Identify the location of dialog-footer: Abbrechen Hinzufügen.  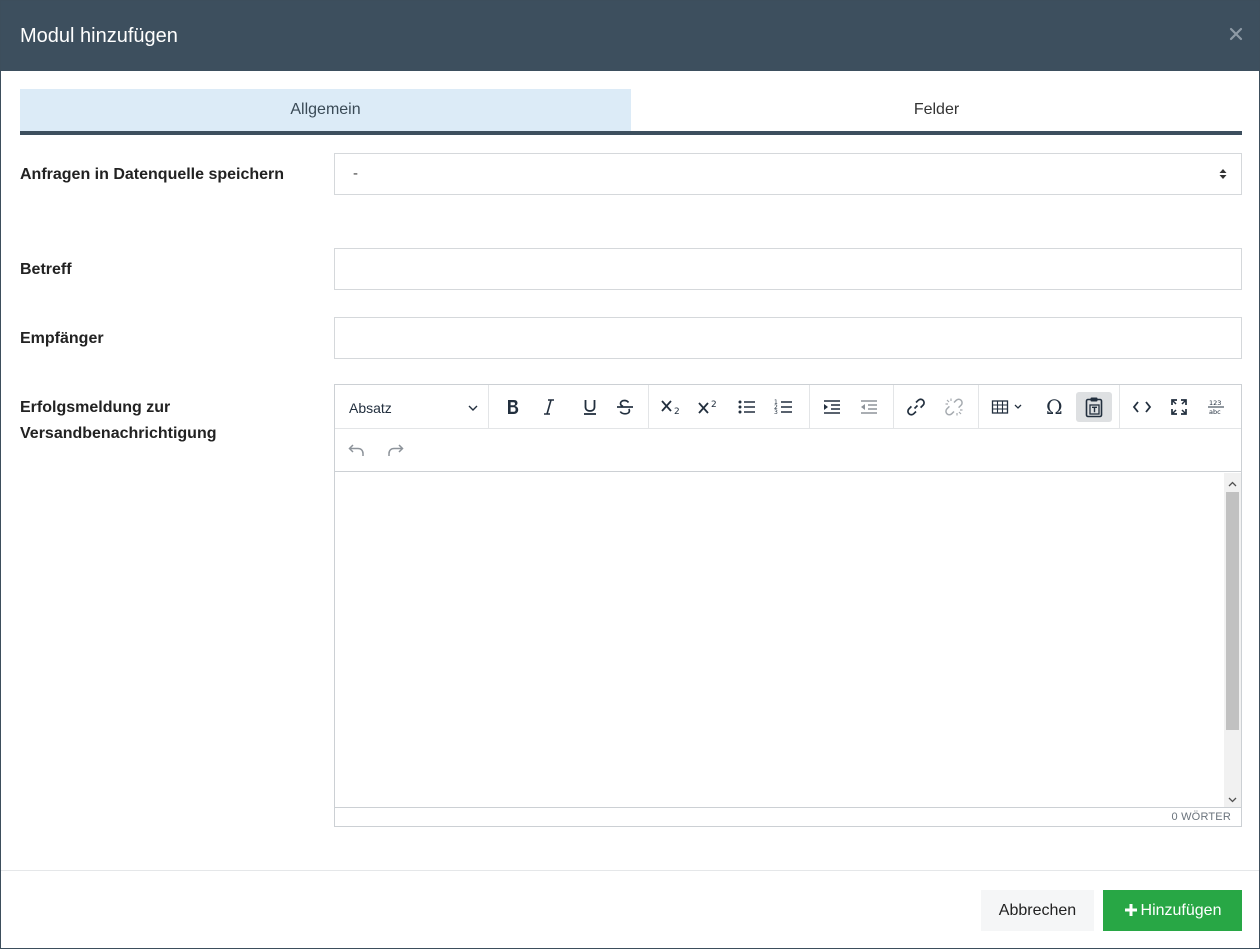
(630, 909).